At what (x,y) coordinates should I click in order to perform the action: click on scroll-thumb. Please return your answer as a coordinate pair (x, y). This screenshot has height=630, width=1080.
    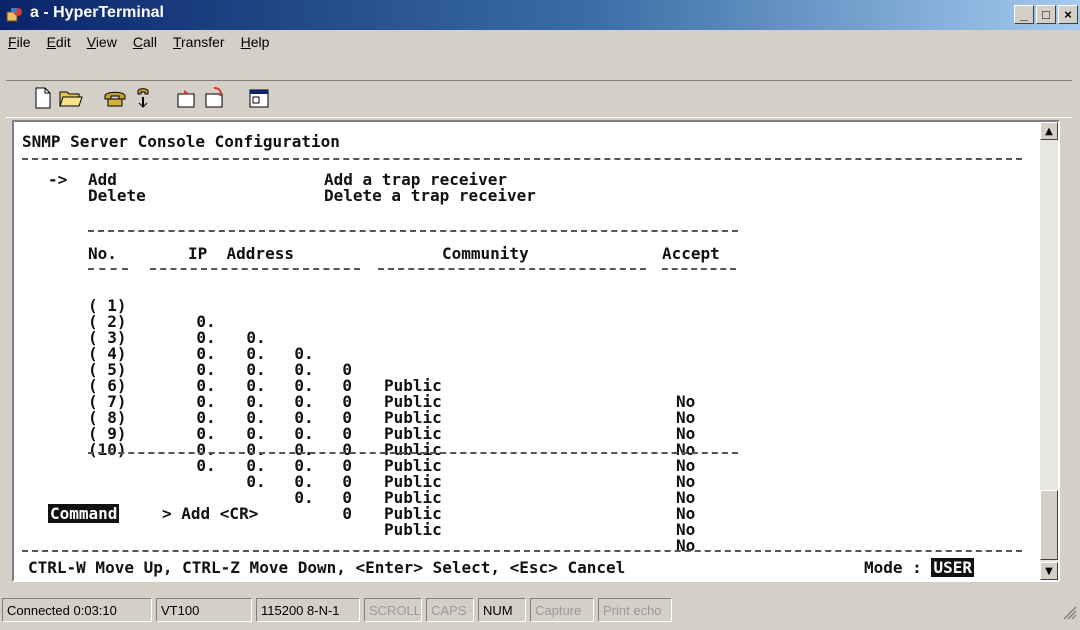
    Looking at the image, I should click on (1049, 525).